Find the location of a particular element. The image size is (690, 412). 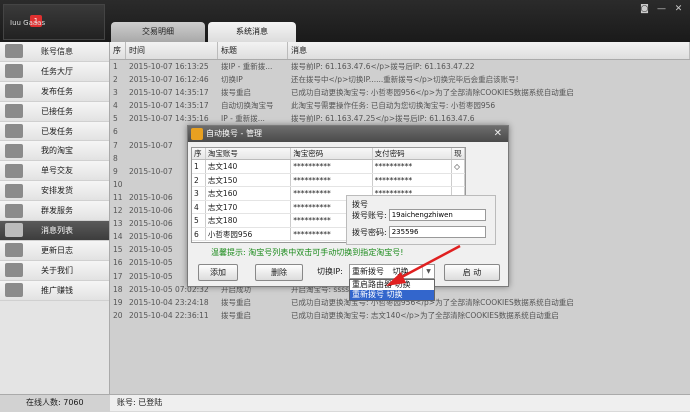

table-cell: 2 is located at coordinates (115, 80).